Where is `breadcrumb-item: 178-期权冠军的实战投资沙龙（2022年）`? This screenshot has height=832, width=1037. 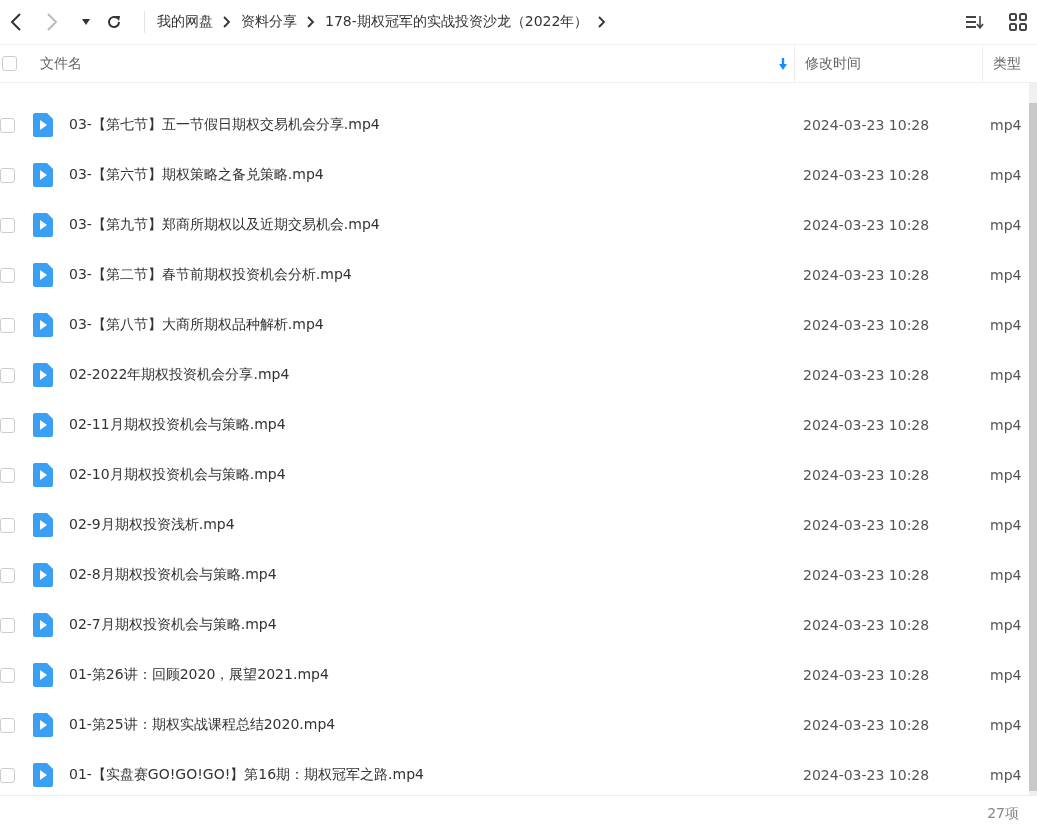 breadcrumb-item: 178-期权冠军的实战投资沙龙（2022年） is located at coordinates (457, 22).